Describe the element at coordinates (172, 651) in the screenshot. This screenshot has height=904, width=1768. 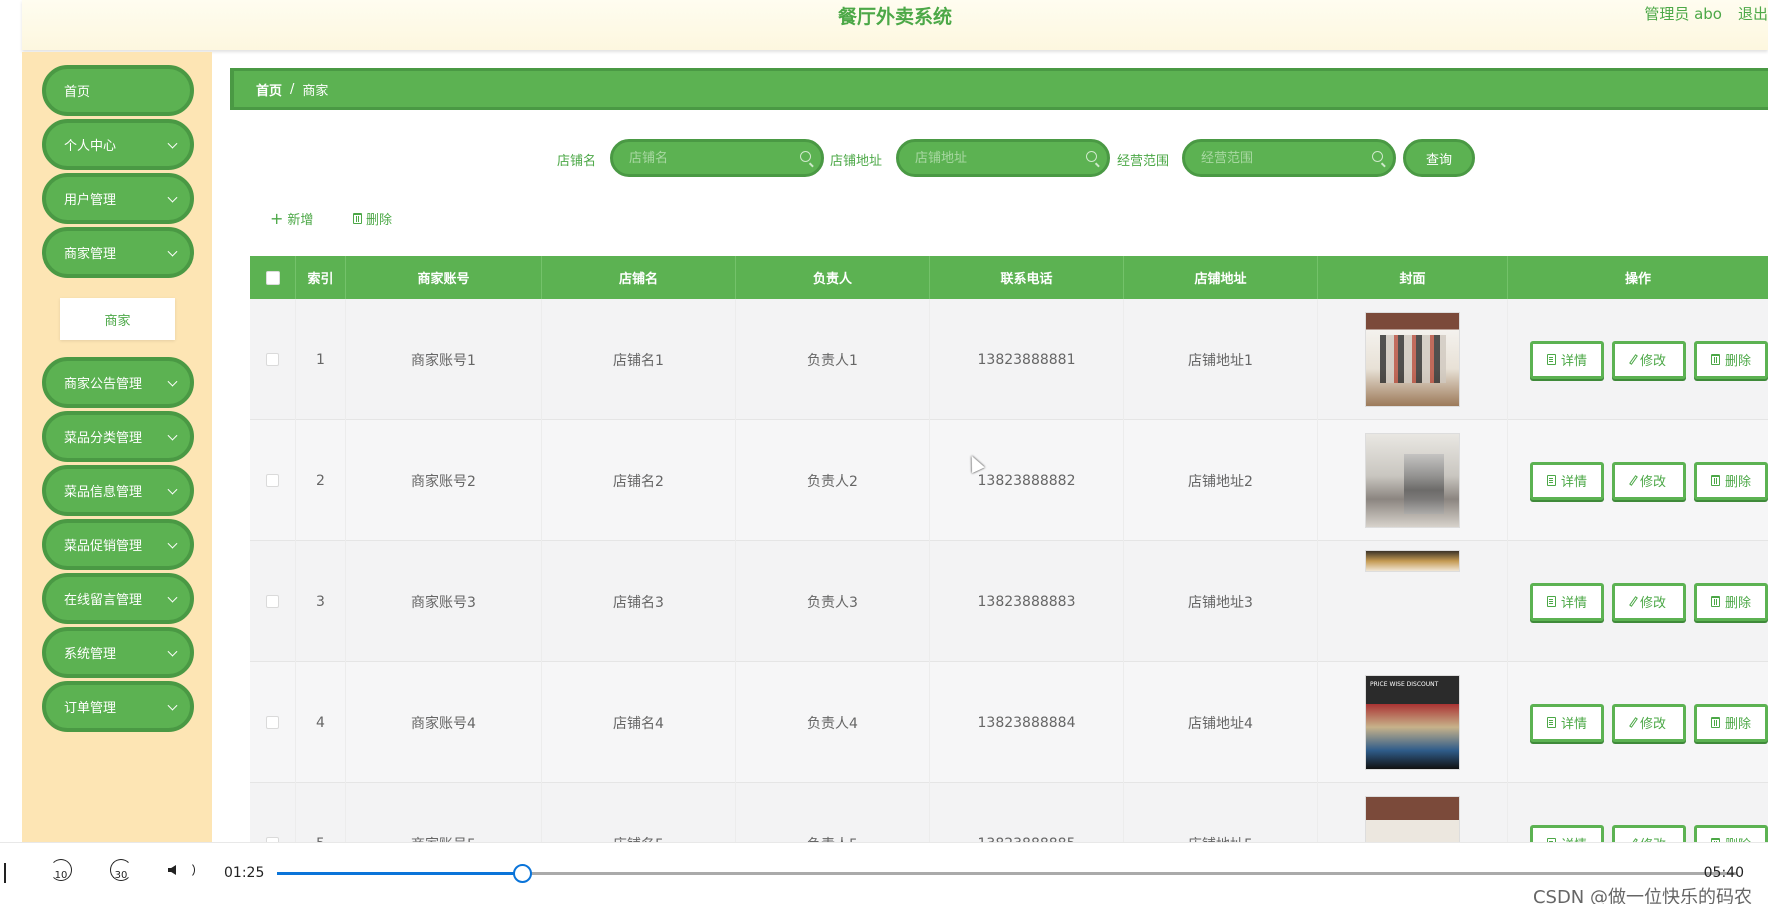
I see `chevron-down-icon` at that location.